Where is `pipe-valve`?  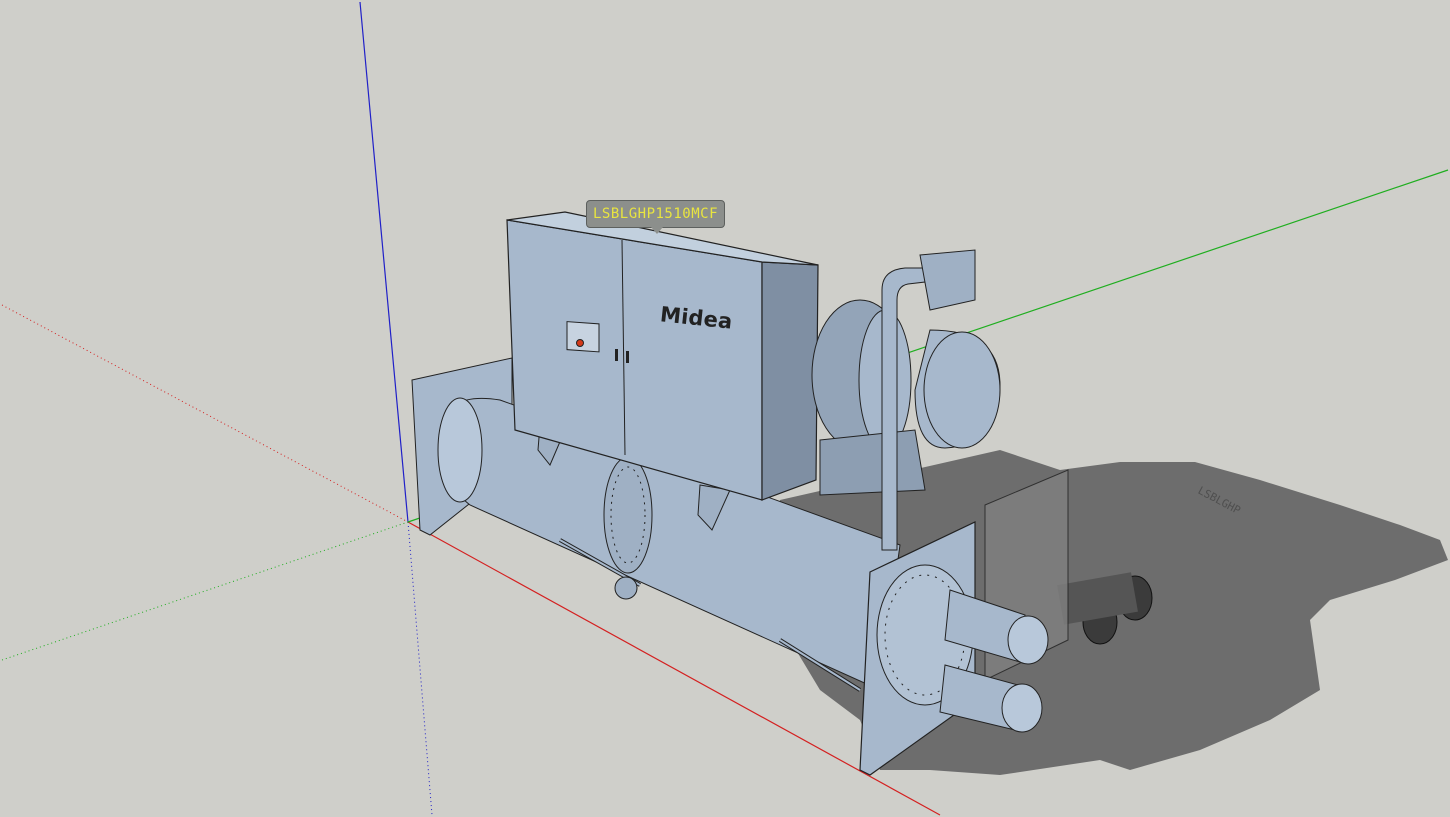 pipe-valve is located at coordinates (947, 280).